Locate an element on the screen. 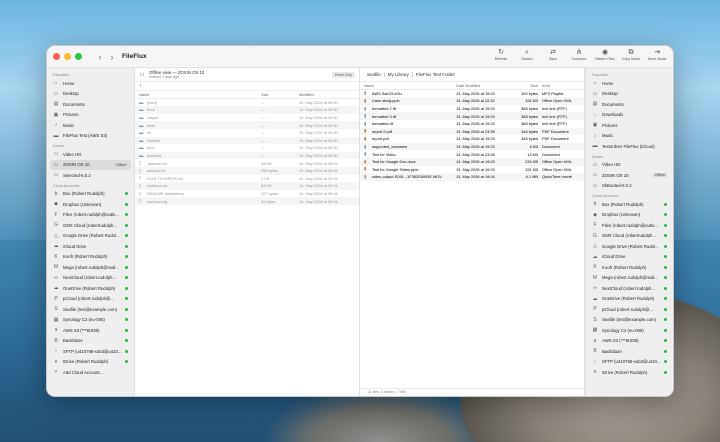 The height and width of the screenshot is (442, 720). minimize-window-button is located at coordinates (67, 56).